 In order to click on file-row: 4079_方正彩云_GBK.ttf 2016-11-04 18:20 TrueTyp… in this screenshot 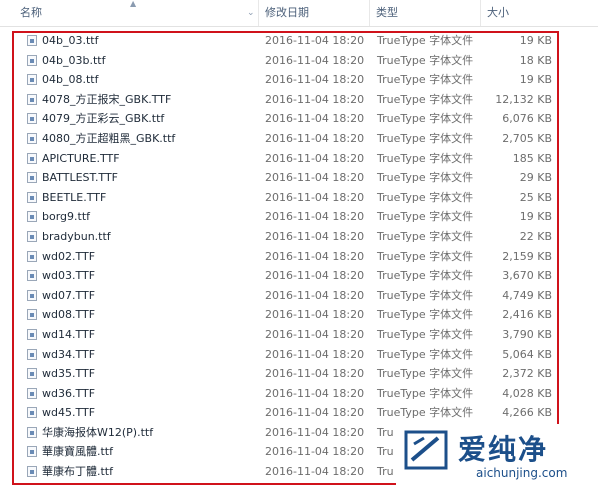, I will do `click(299, 119)`.